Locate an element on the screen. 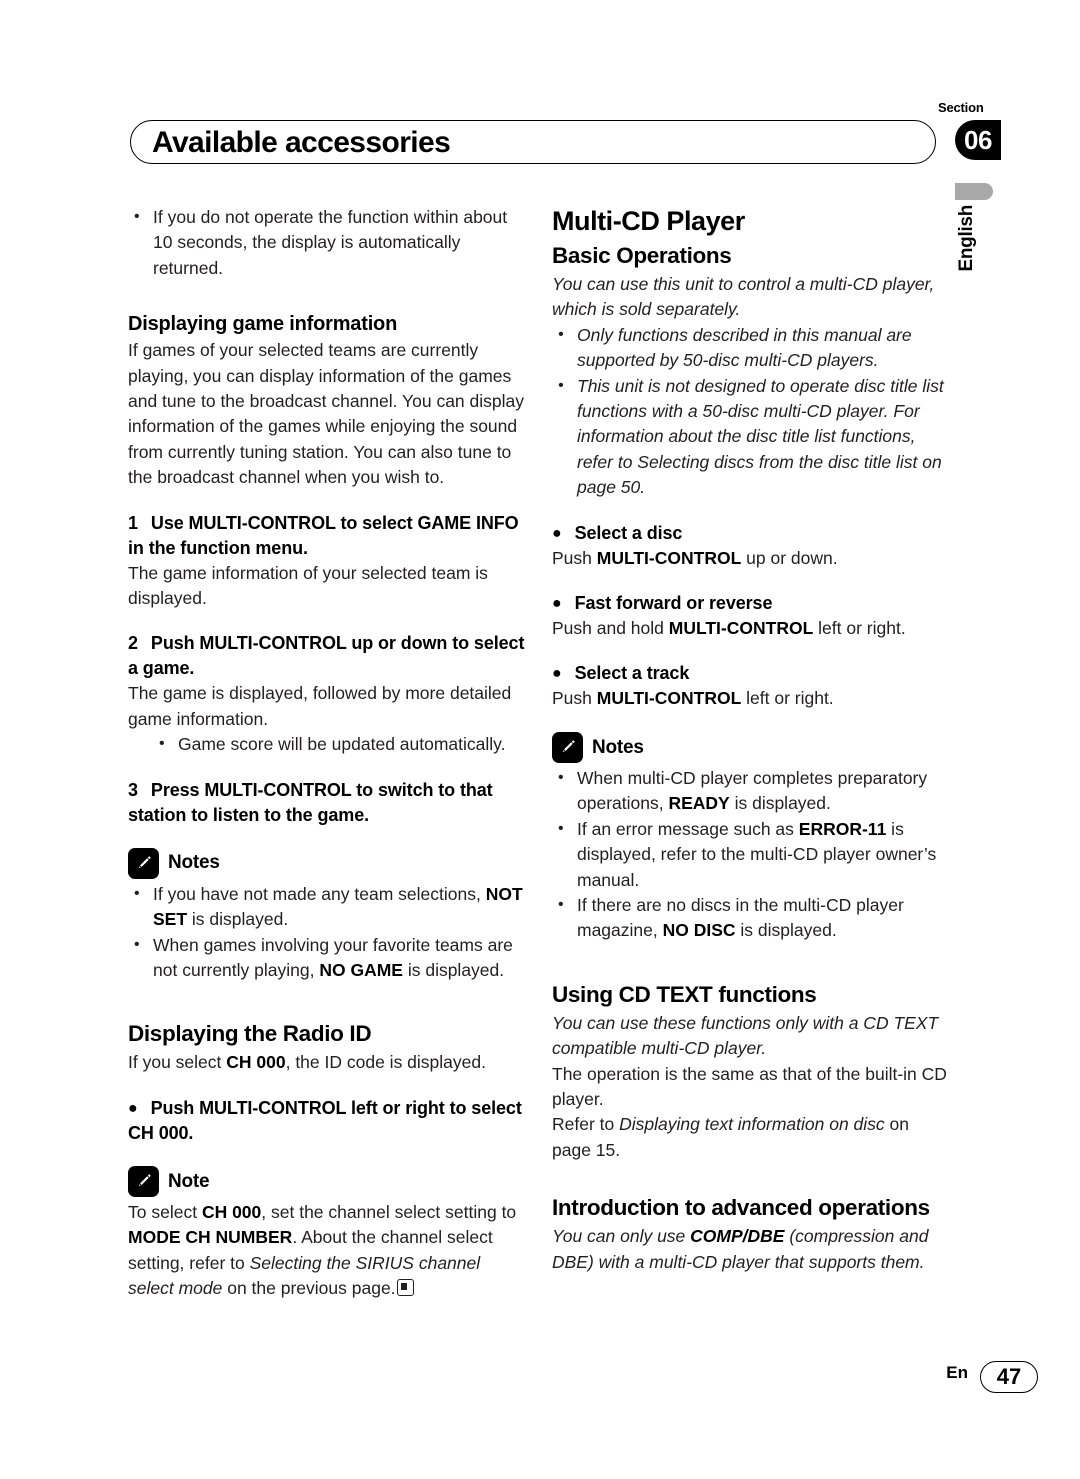 Image resolution: width=1080 pixels, height=1479 pixels. action-fast-forward-reverse: ● Fast forward or reverse is located at coordinates (752, 603).